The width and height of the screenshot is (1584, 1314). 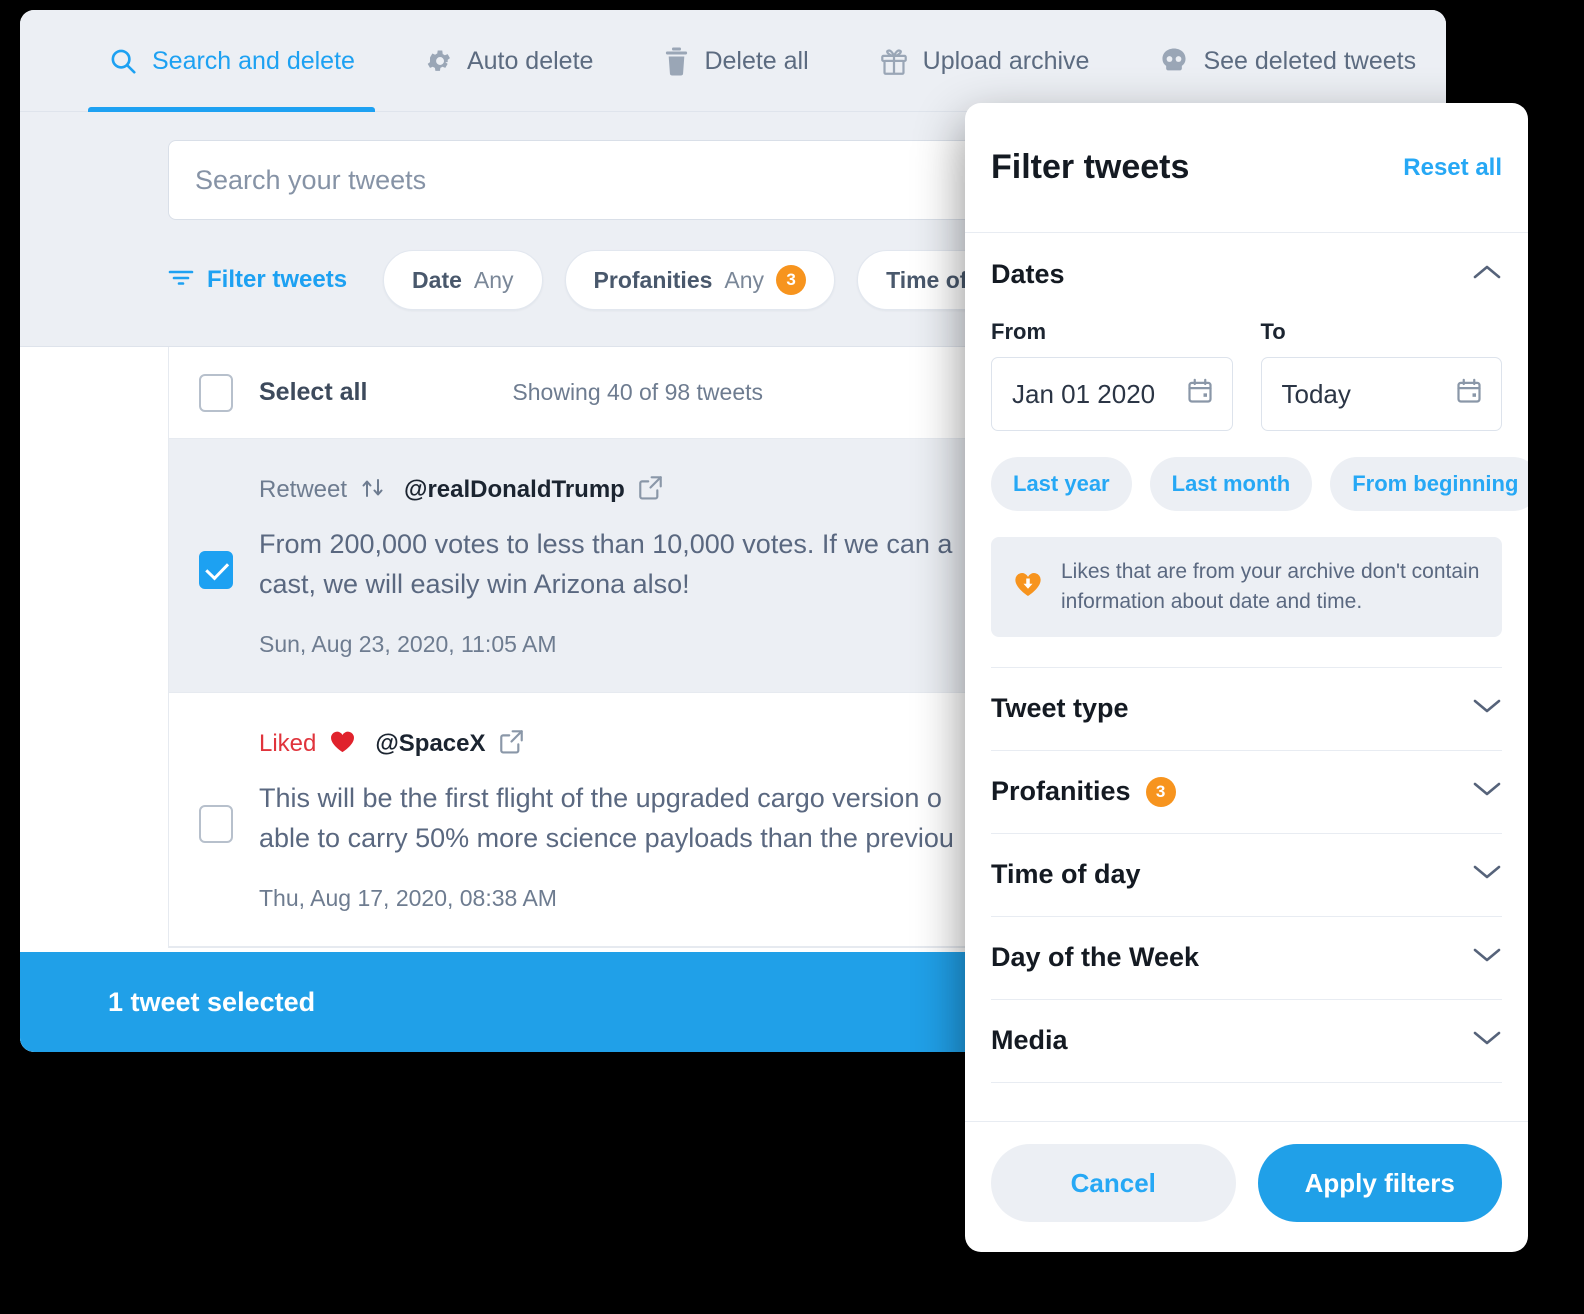 What do you see at coordinates (372, 490) in the screenshot?
I see `retweet-icon` at bounding box center [372, 490].